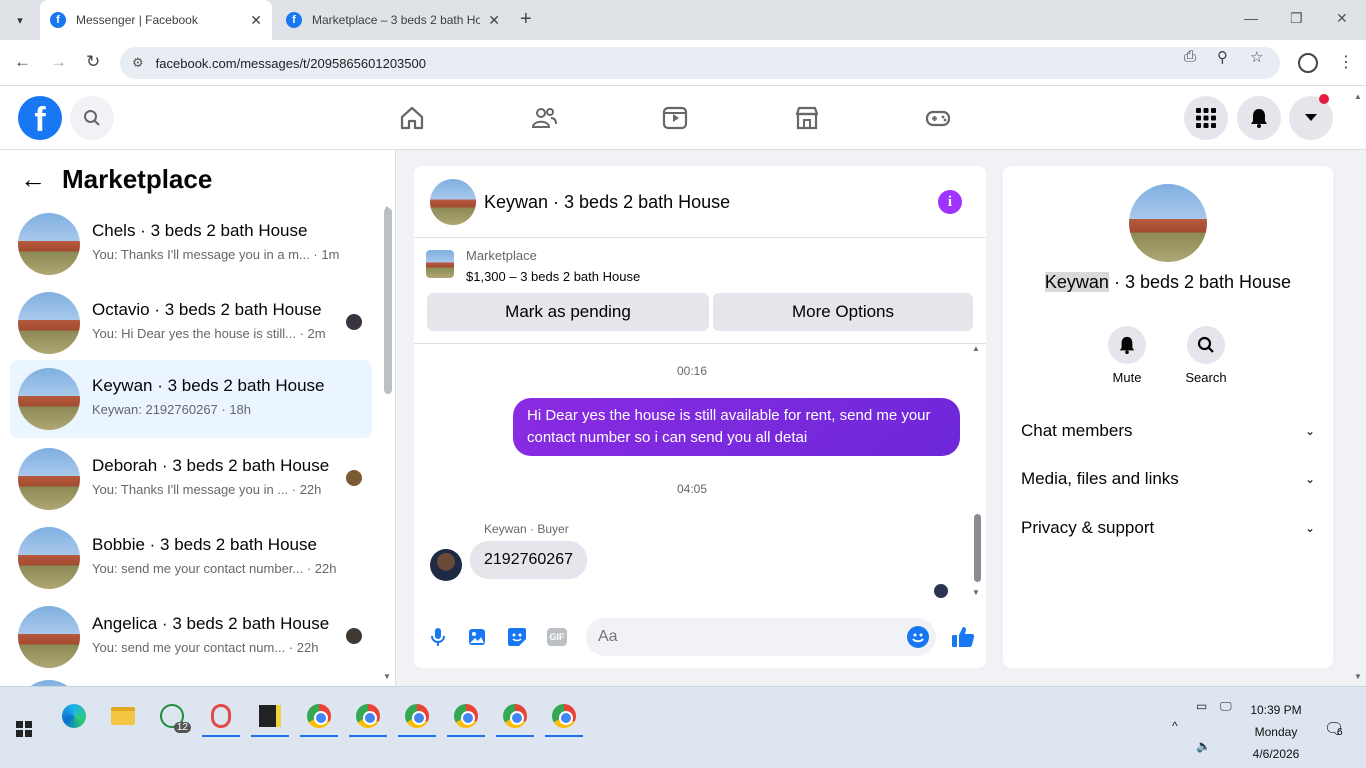  What do you see at coordinates (1201, 706) in the screenshot?
I see `battery-icon: ▭` at bounding box center [1201, 706].